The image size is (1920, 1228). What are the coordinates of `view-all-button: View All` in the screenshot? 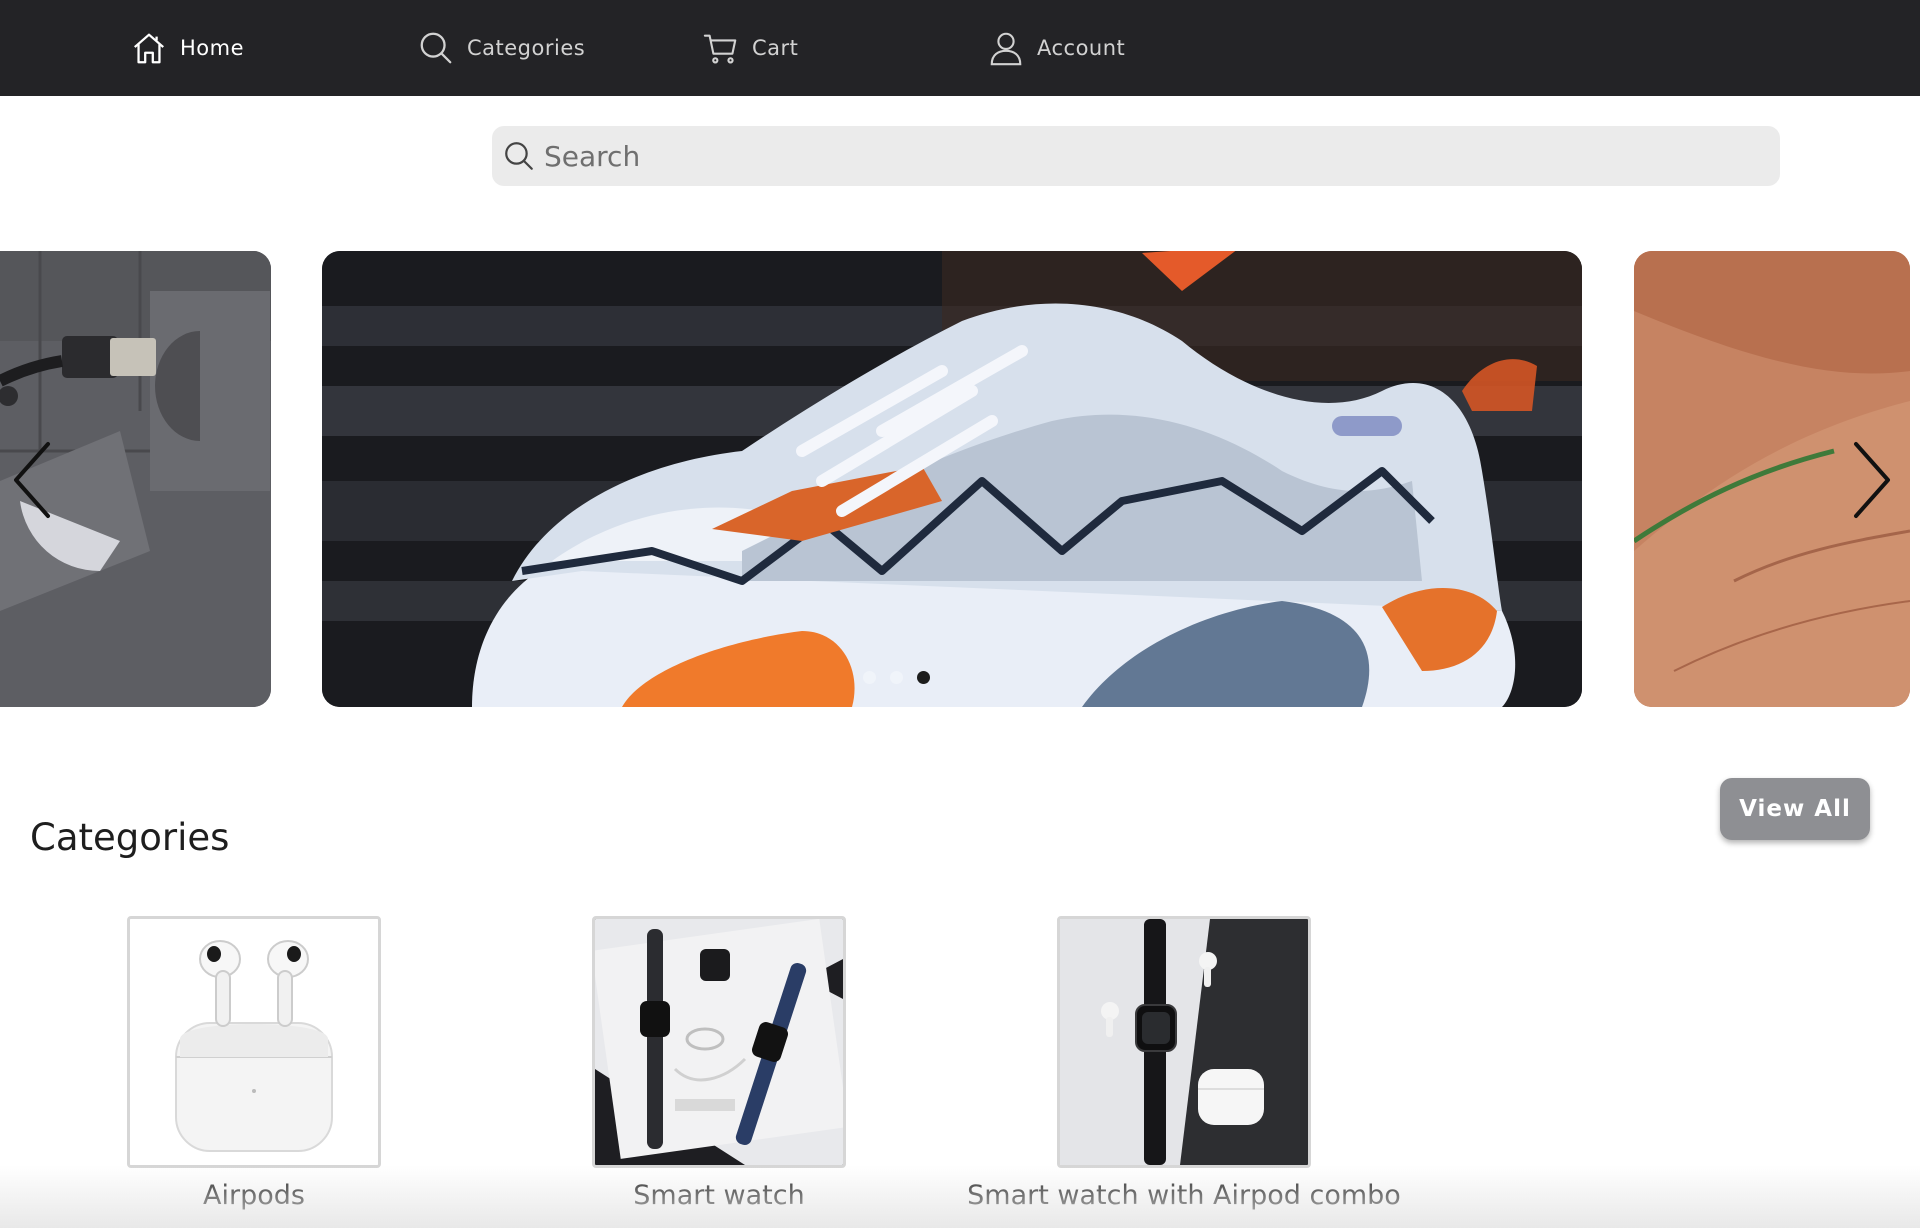 It's located at (1795, 809).